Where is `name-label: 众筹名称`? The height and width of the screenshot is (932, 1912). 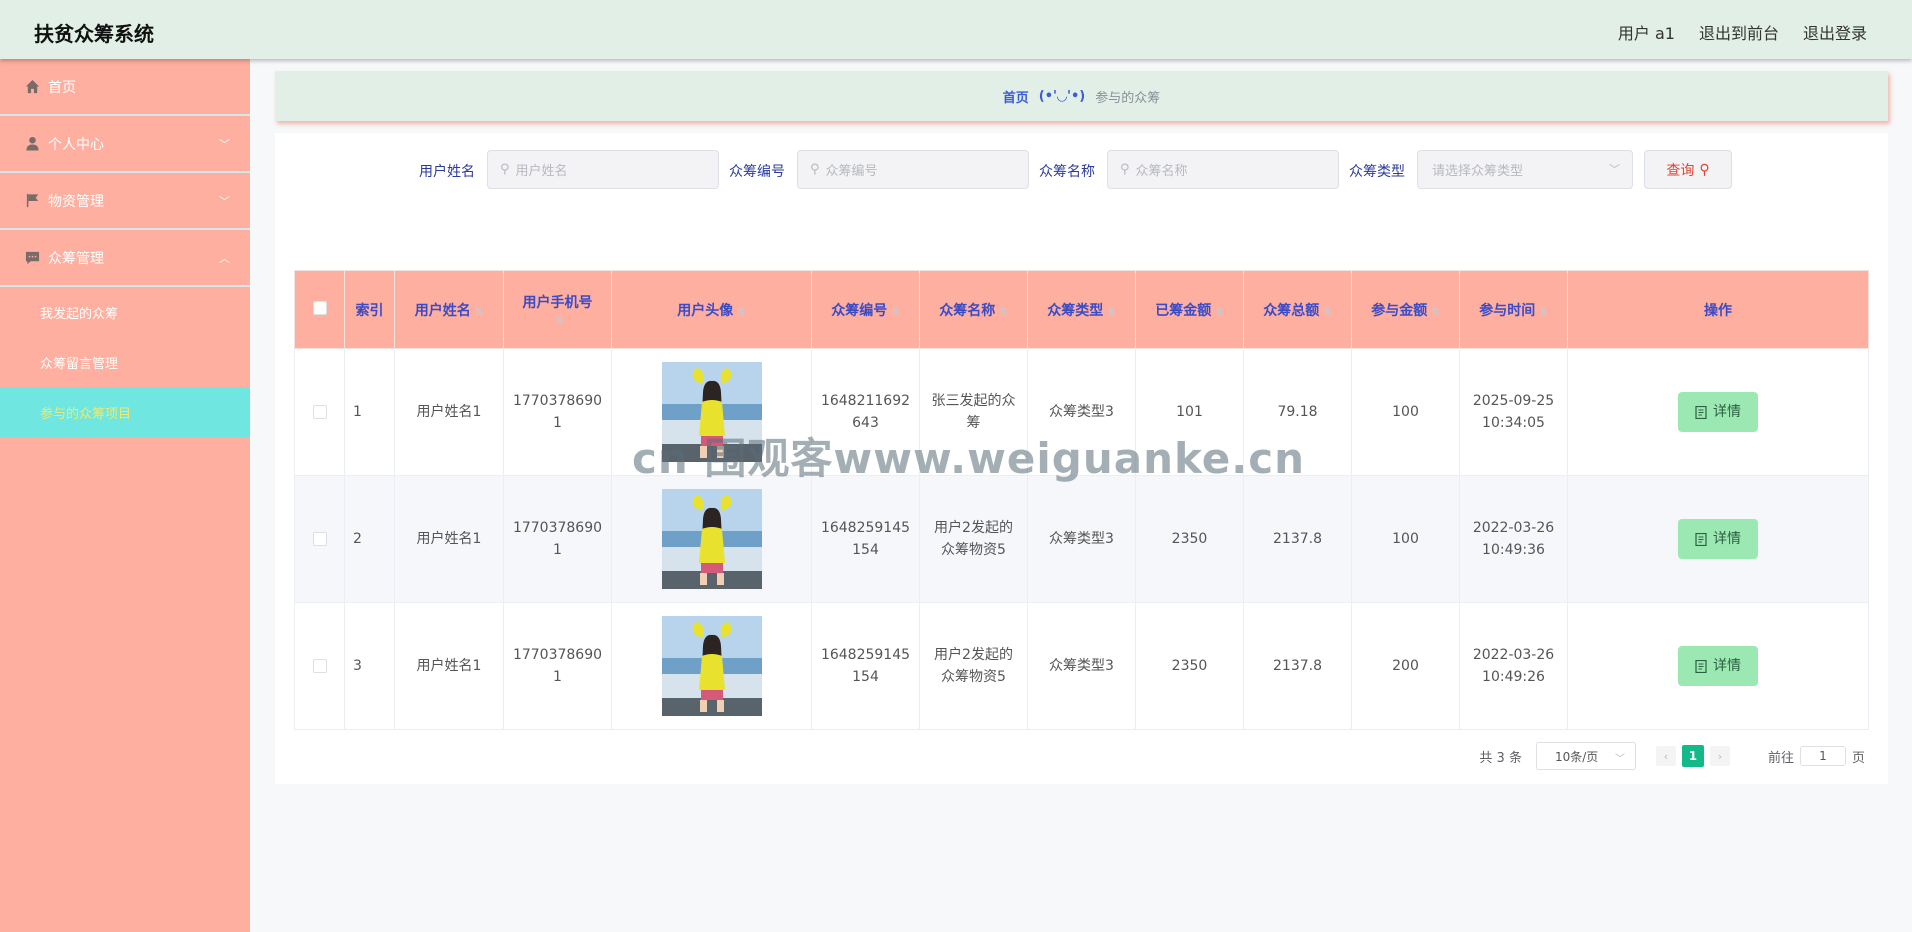 name-label: 众筹名称 is located at coordinates (1067, 172).